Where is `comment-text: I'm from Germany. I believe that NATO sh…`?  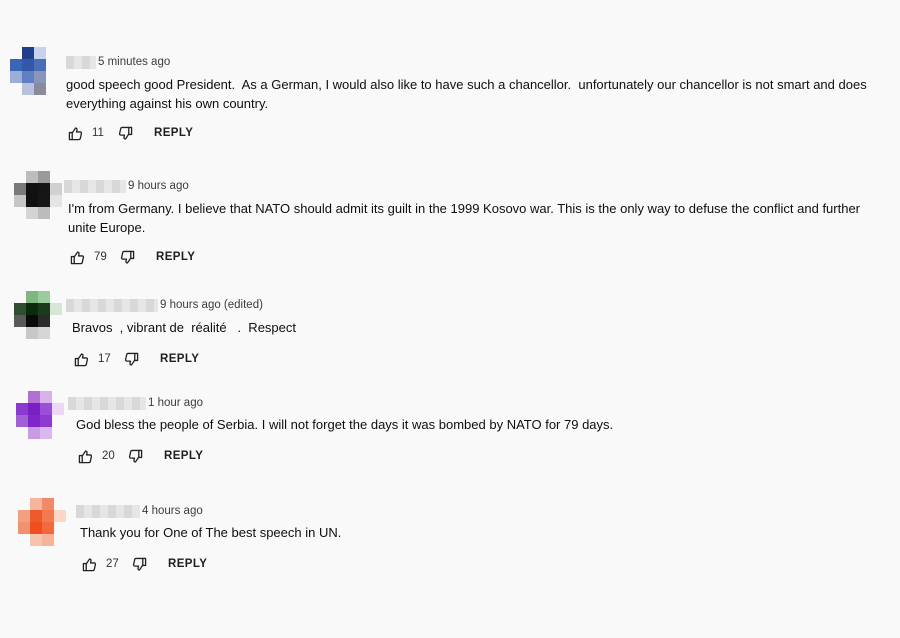
comment-text: I'm from Germany. I believe that NATO sh… is located at coordinates (466, 218).